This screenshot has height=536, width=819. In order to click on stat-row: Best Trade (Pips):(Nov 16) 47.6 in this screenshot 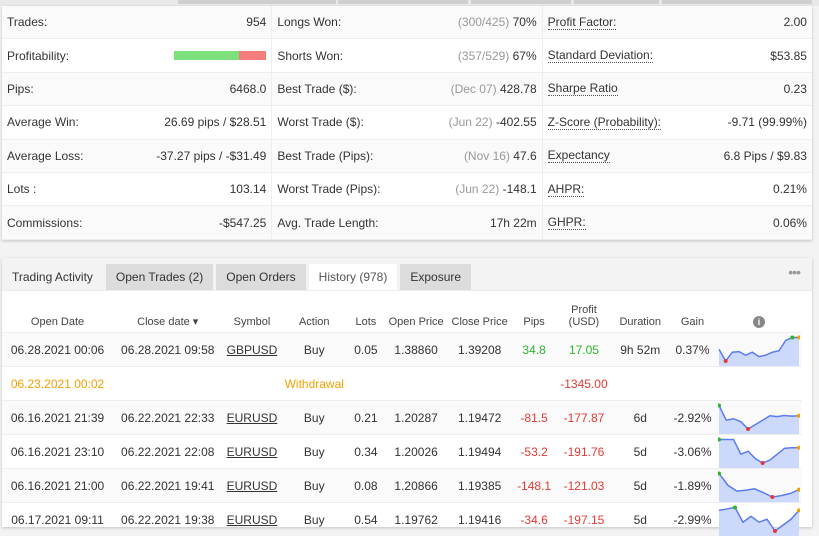, I will do `click(406, 156)`.